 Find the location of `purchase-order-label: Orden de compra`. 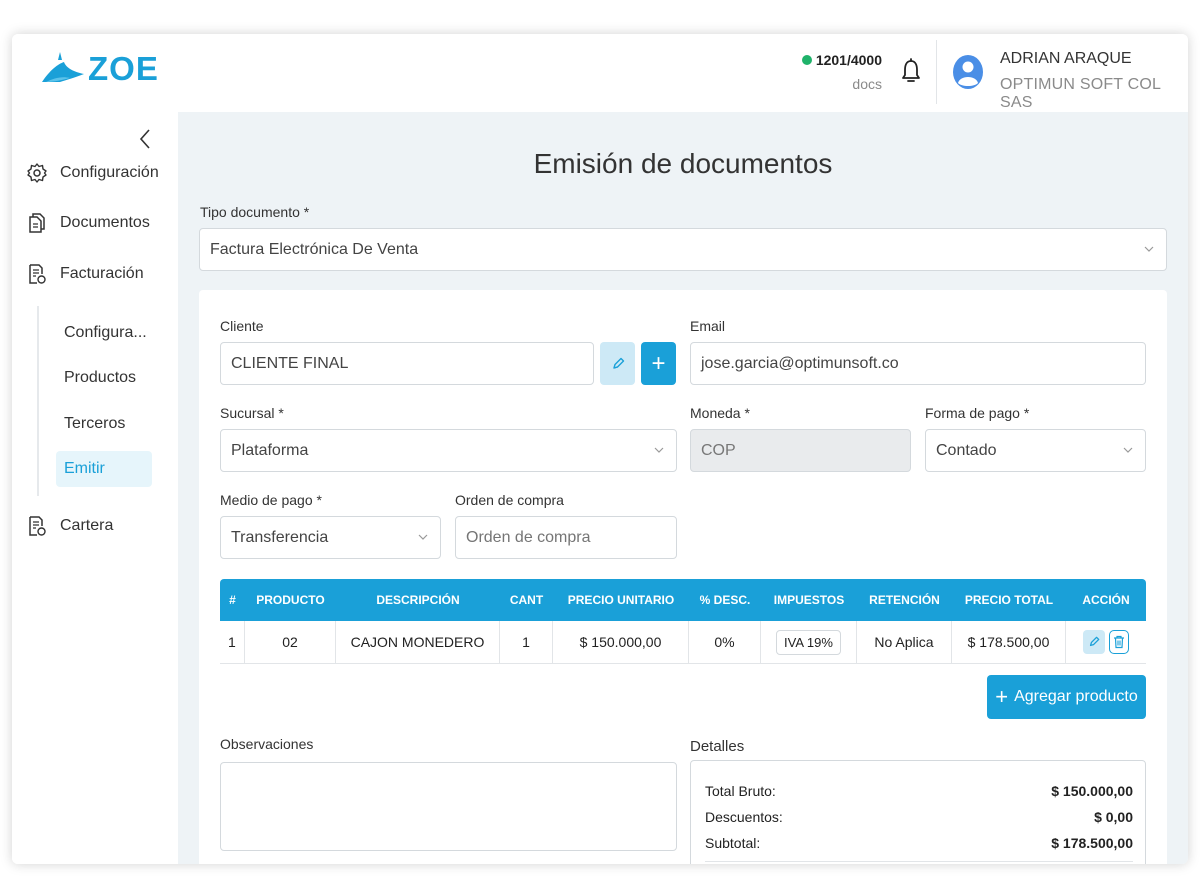

purchase-order-label: Orden de compra is located at coordinates (509, 500).